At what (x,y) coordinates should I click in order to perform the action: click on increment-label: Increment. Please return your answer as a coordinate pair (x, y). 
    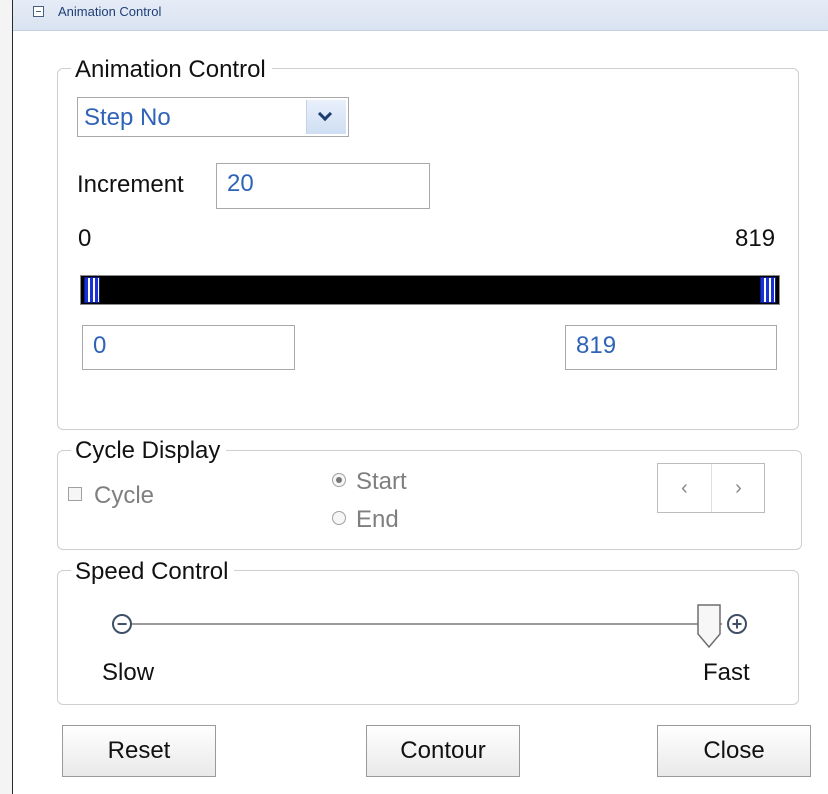
    Looking at the image, I should click on (130, 184).